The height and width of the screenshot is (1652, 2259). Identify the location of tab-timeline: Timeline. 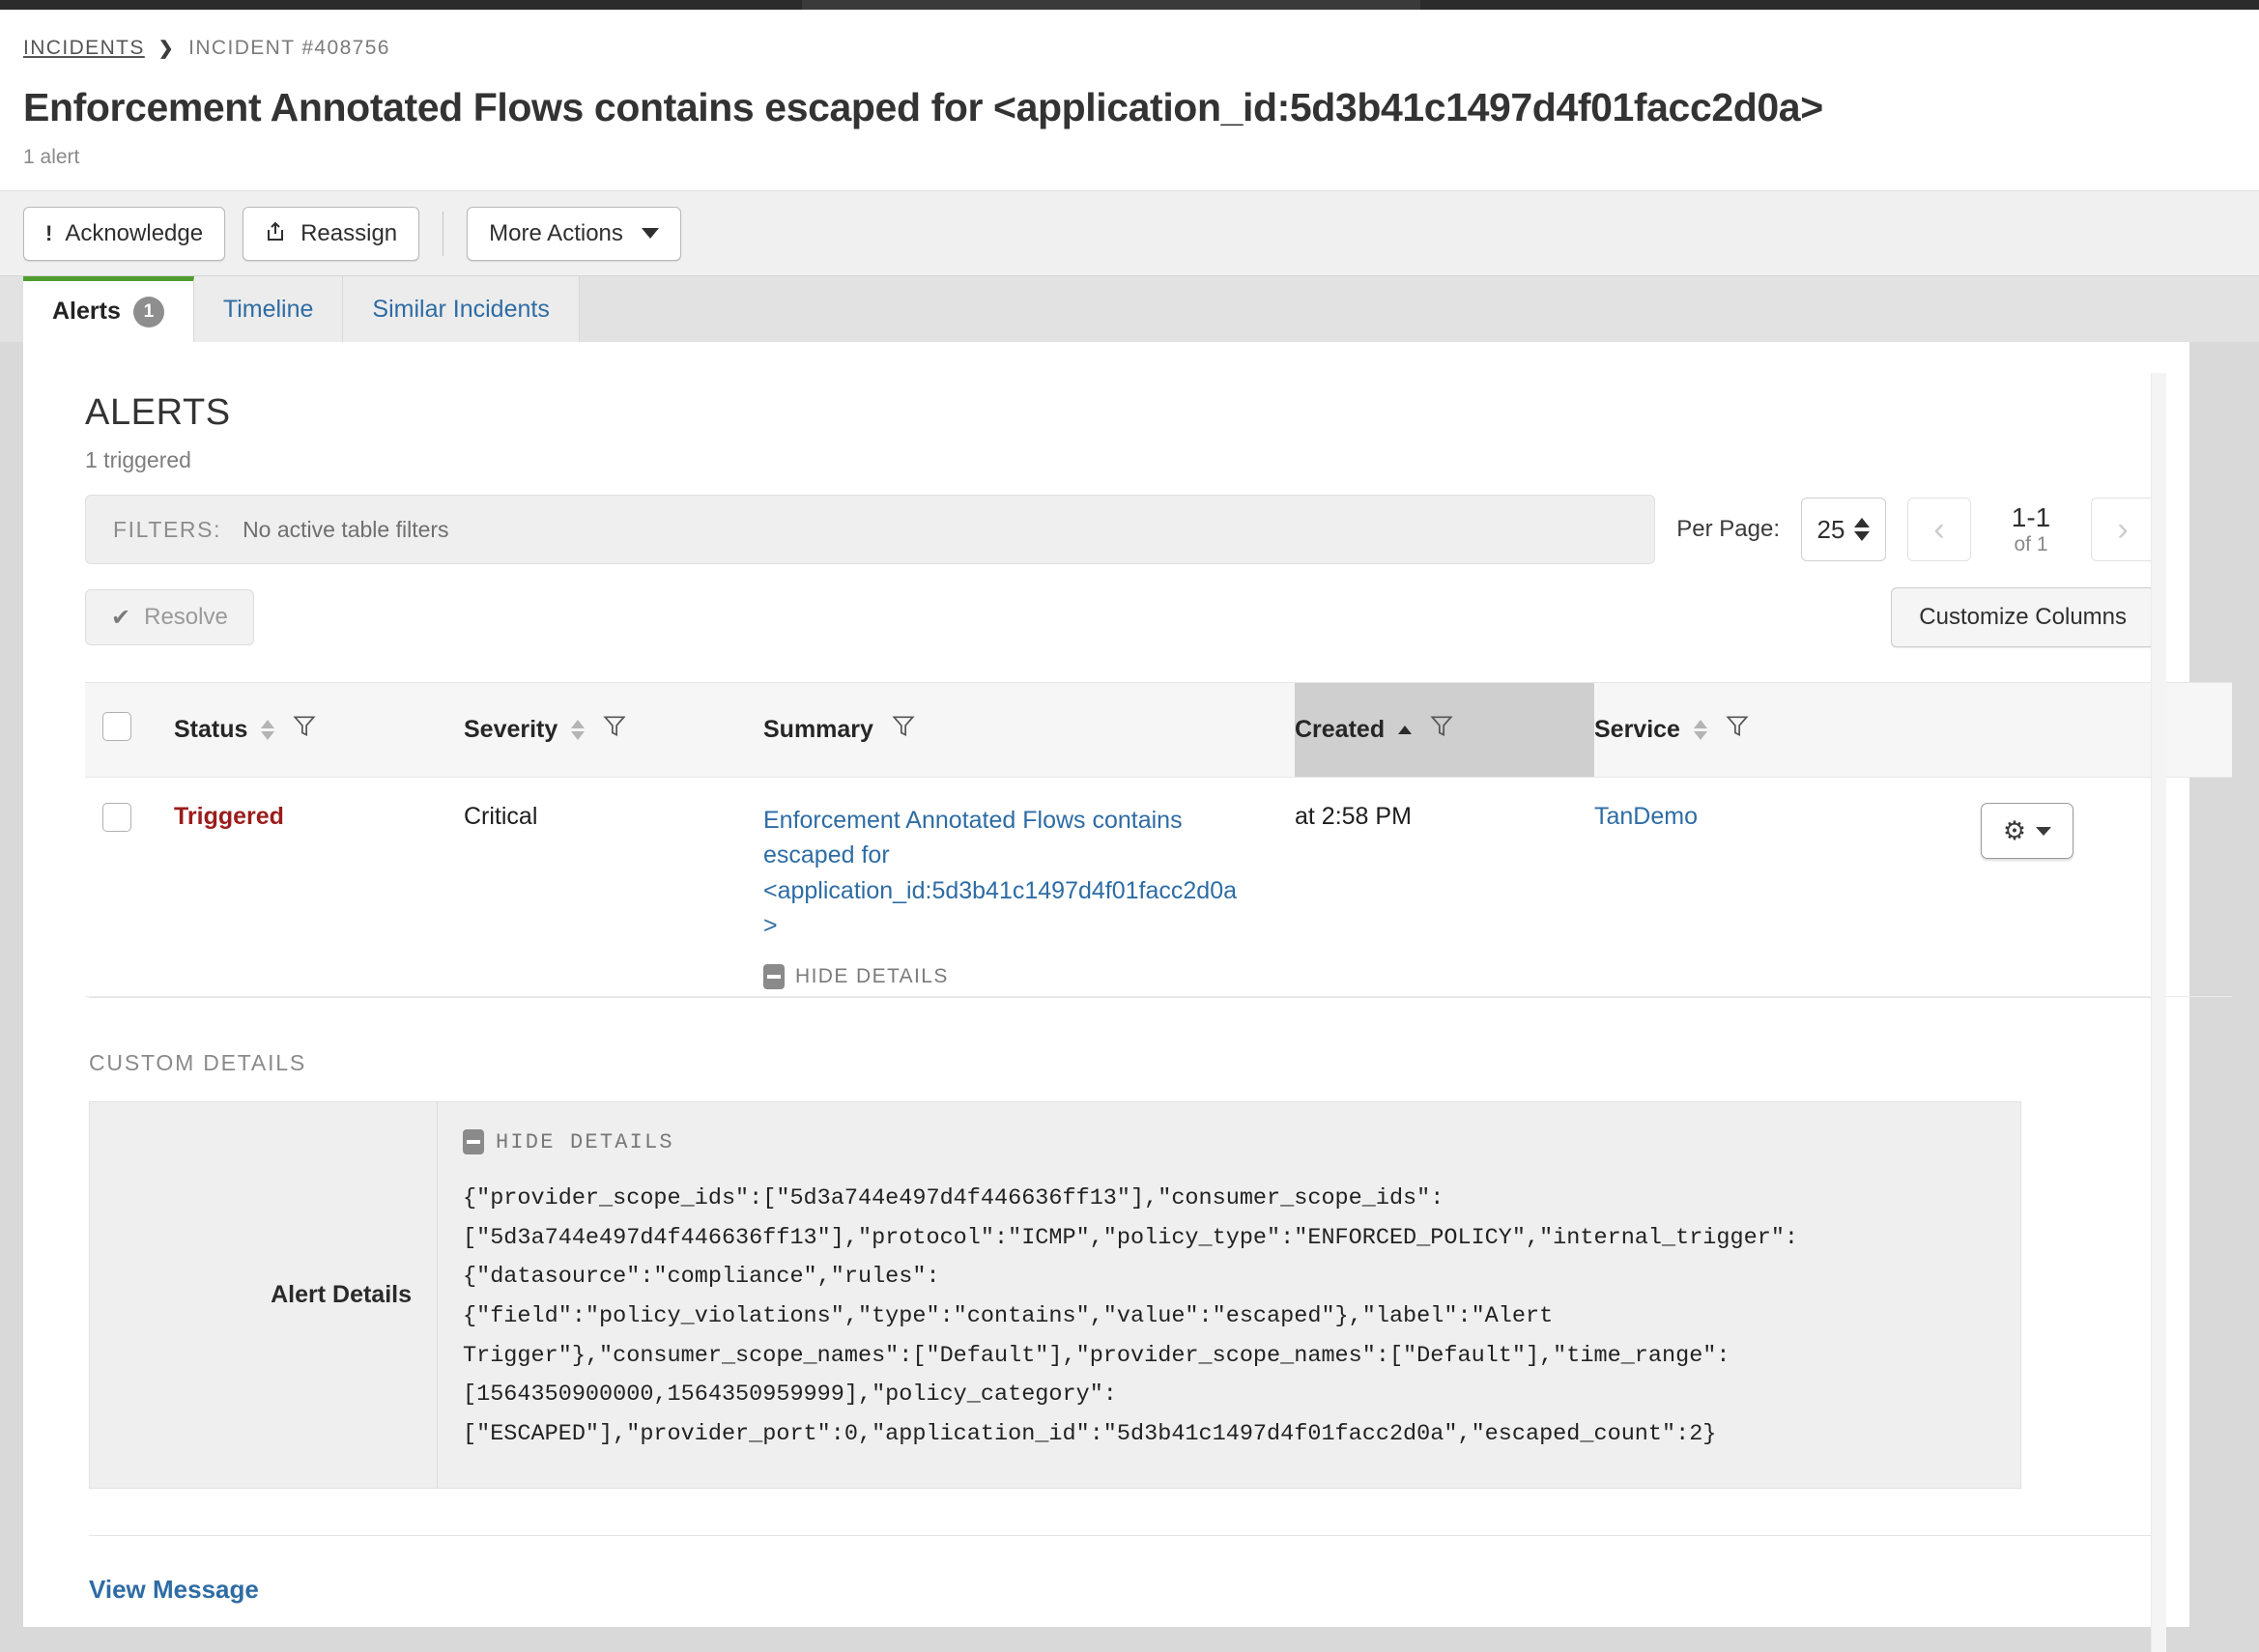
(268, 309).